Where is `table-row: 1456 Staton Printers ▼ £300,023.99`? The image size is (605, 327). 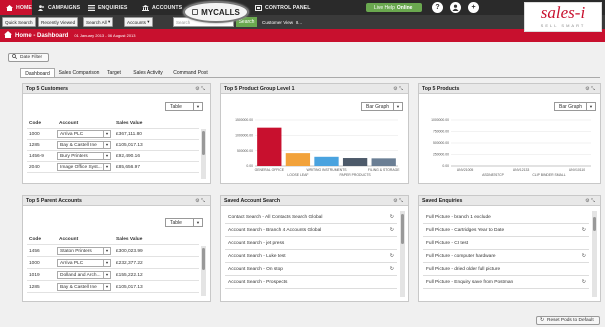 table-row: 1456 Staton Printers ▼ £300,023.99 is located at coordinates (113, 251).